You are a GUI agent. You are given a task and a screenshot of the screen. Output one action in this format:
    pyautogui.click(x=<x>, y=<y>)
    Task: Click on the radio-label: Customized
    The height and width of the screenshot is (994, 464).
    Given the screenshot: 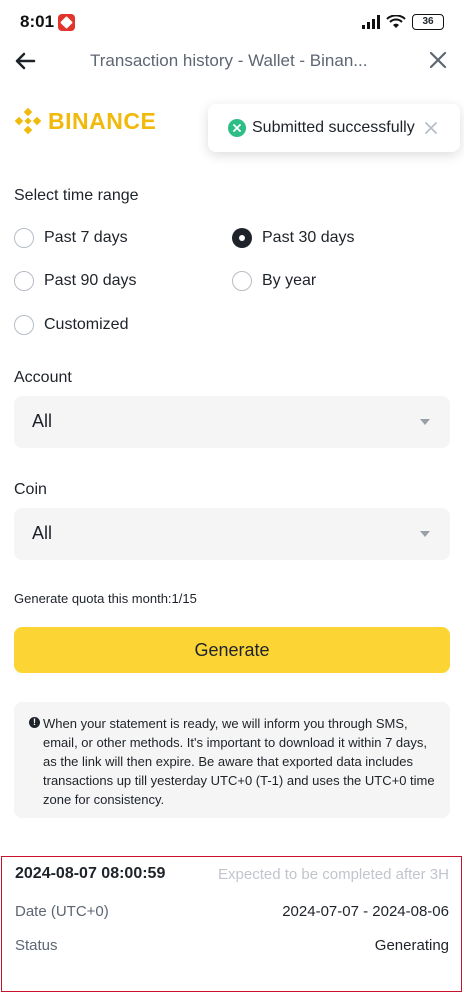 What is the action you would take?
    pyautogui.click(x=86, y=324)
    